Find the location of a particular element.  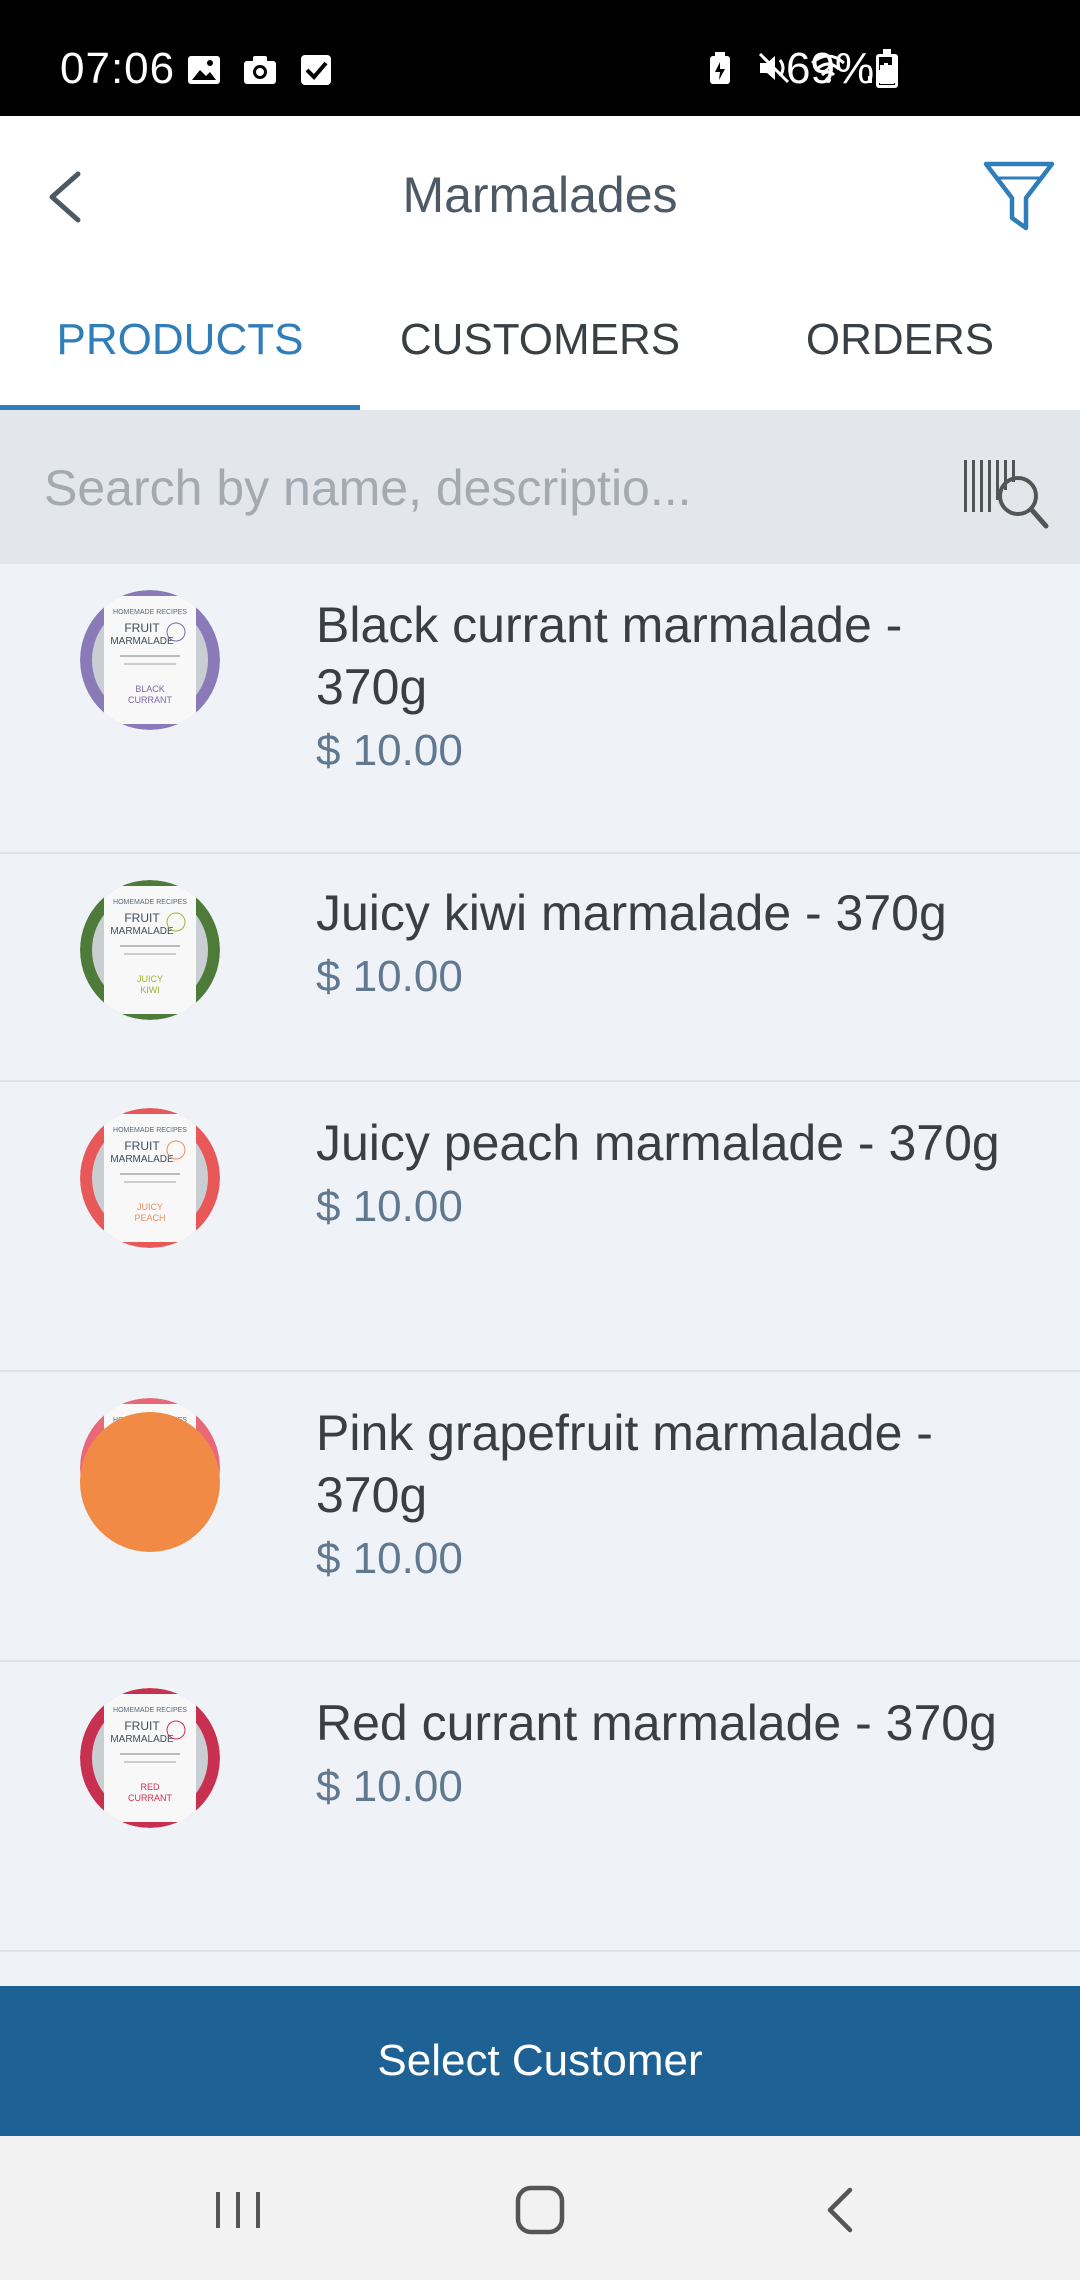

battery-level-fill is located at coordinates (887, 74).